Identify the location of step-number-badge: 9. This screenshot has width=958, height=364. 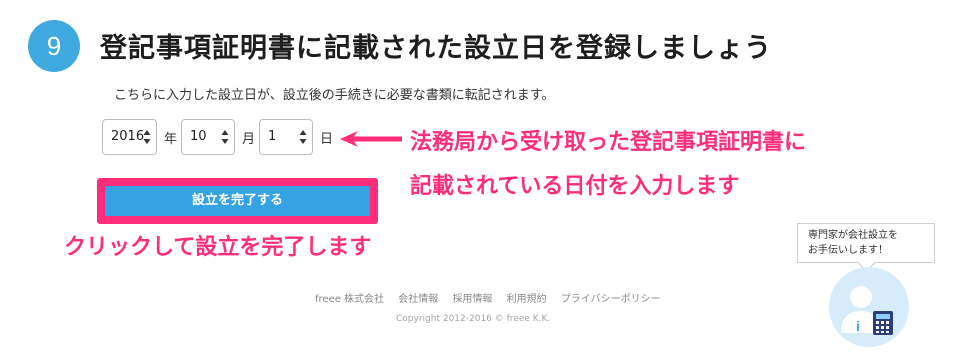
(54, 46).